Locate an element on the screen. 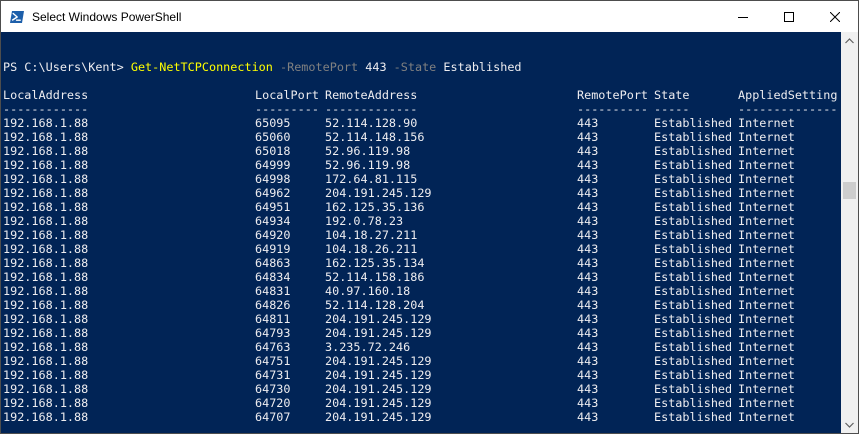 The height and width of the screenshot is (434, 859). parameter-state: -State is located at coordinates (415, 67).